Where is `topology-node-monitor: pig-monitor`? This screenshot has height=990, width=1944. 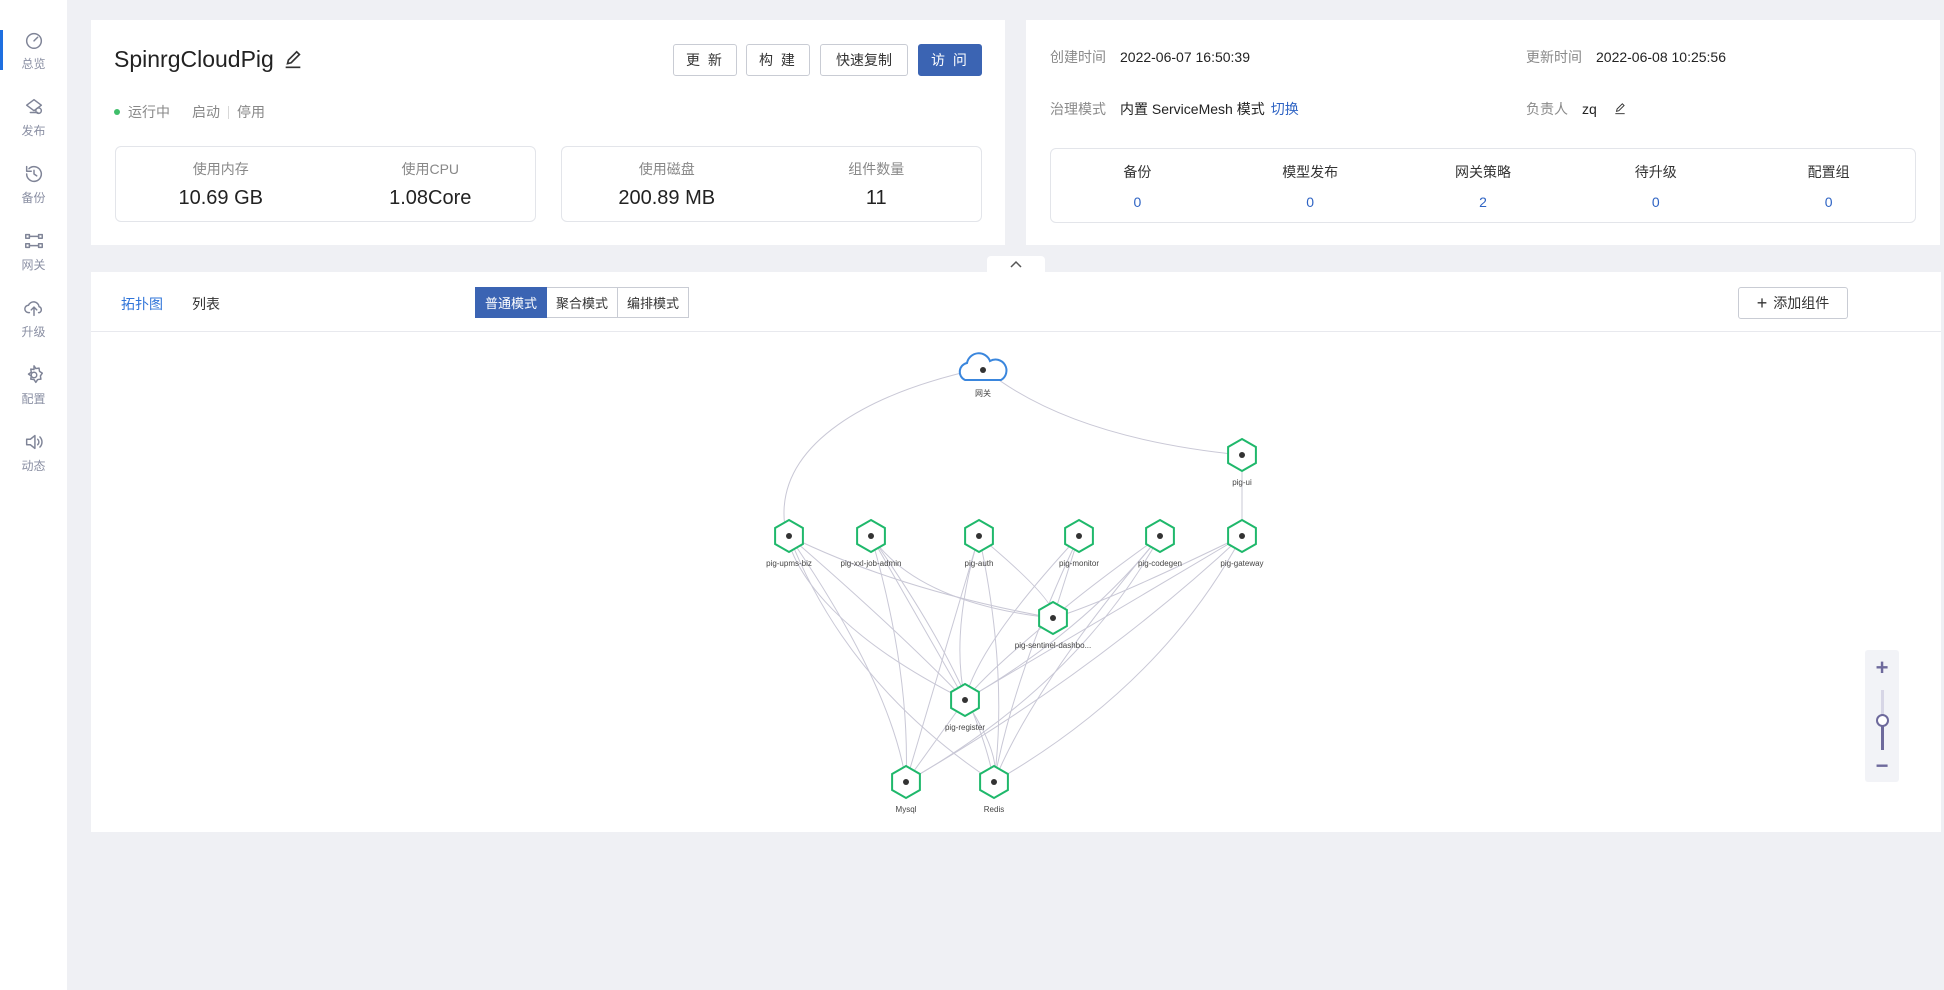
topology-node-monitor: pig-monitor is located at coordinates (1079, 543).